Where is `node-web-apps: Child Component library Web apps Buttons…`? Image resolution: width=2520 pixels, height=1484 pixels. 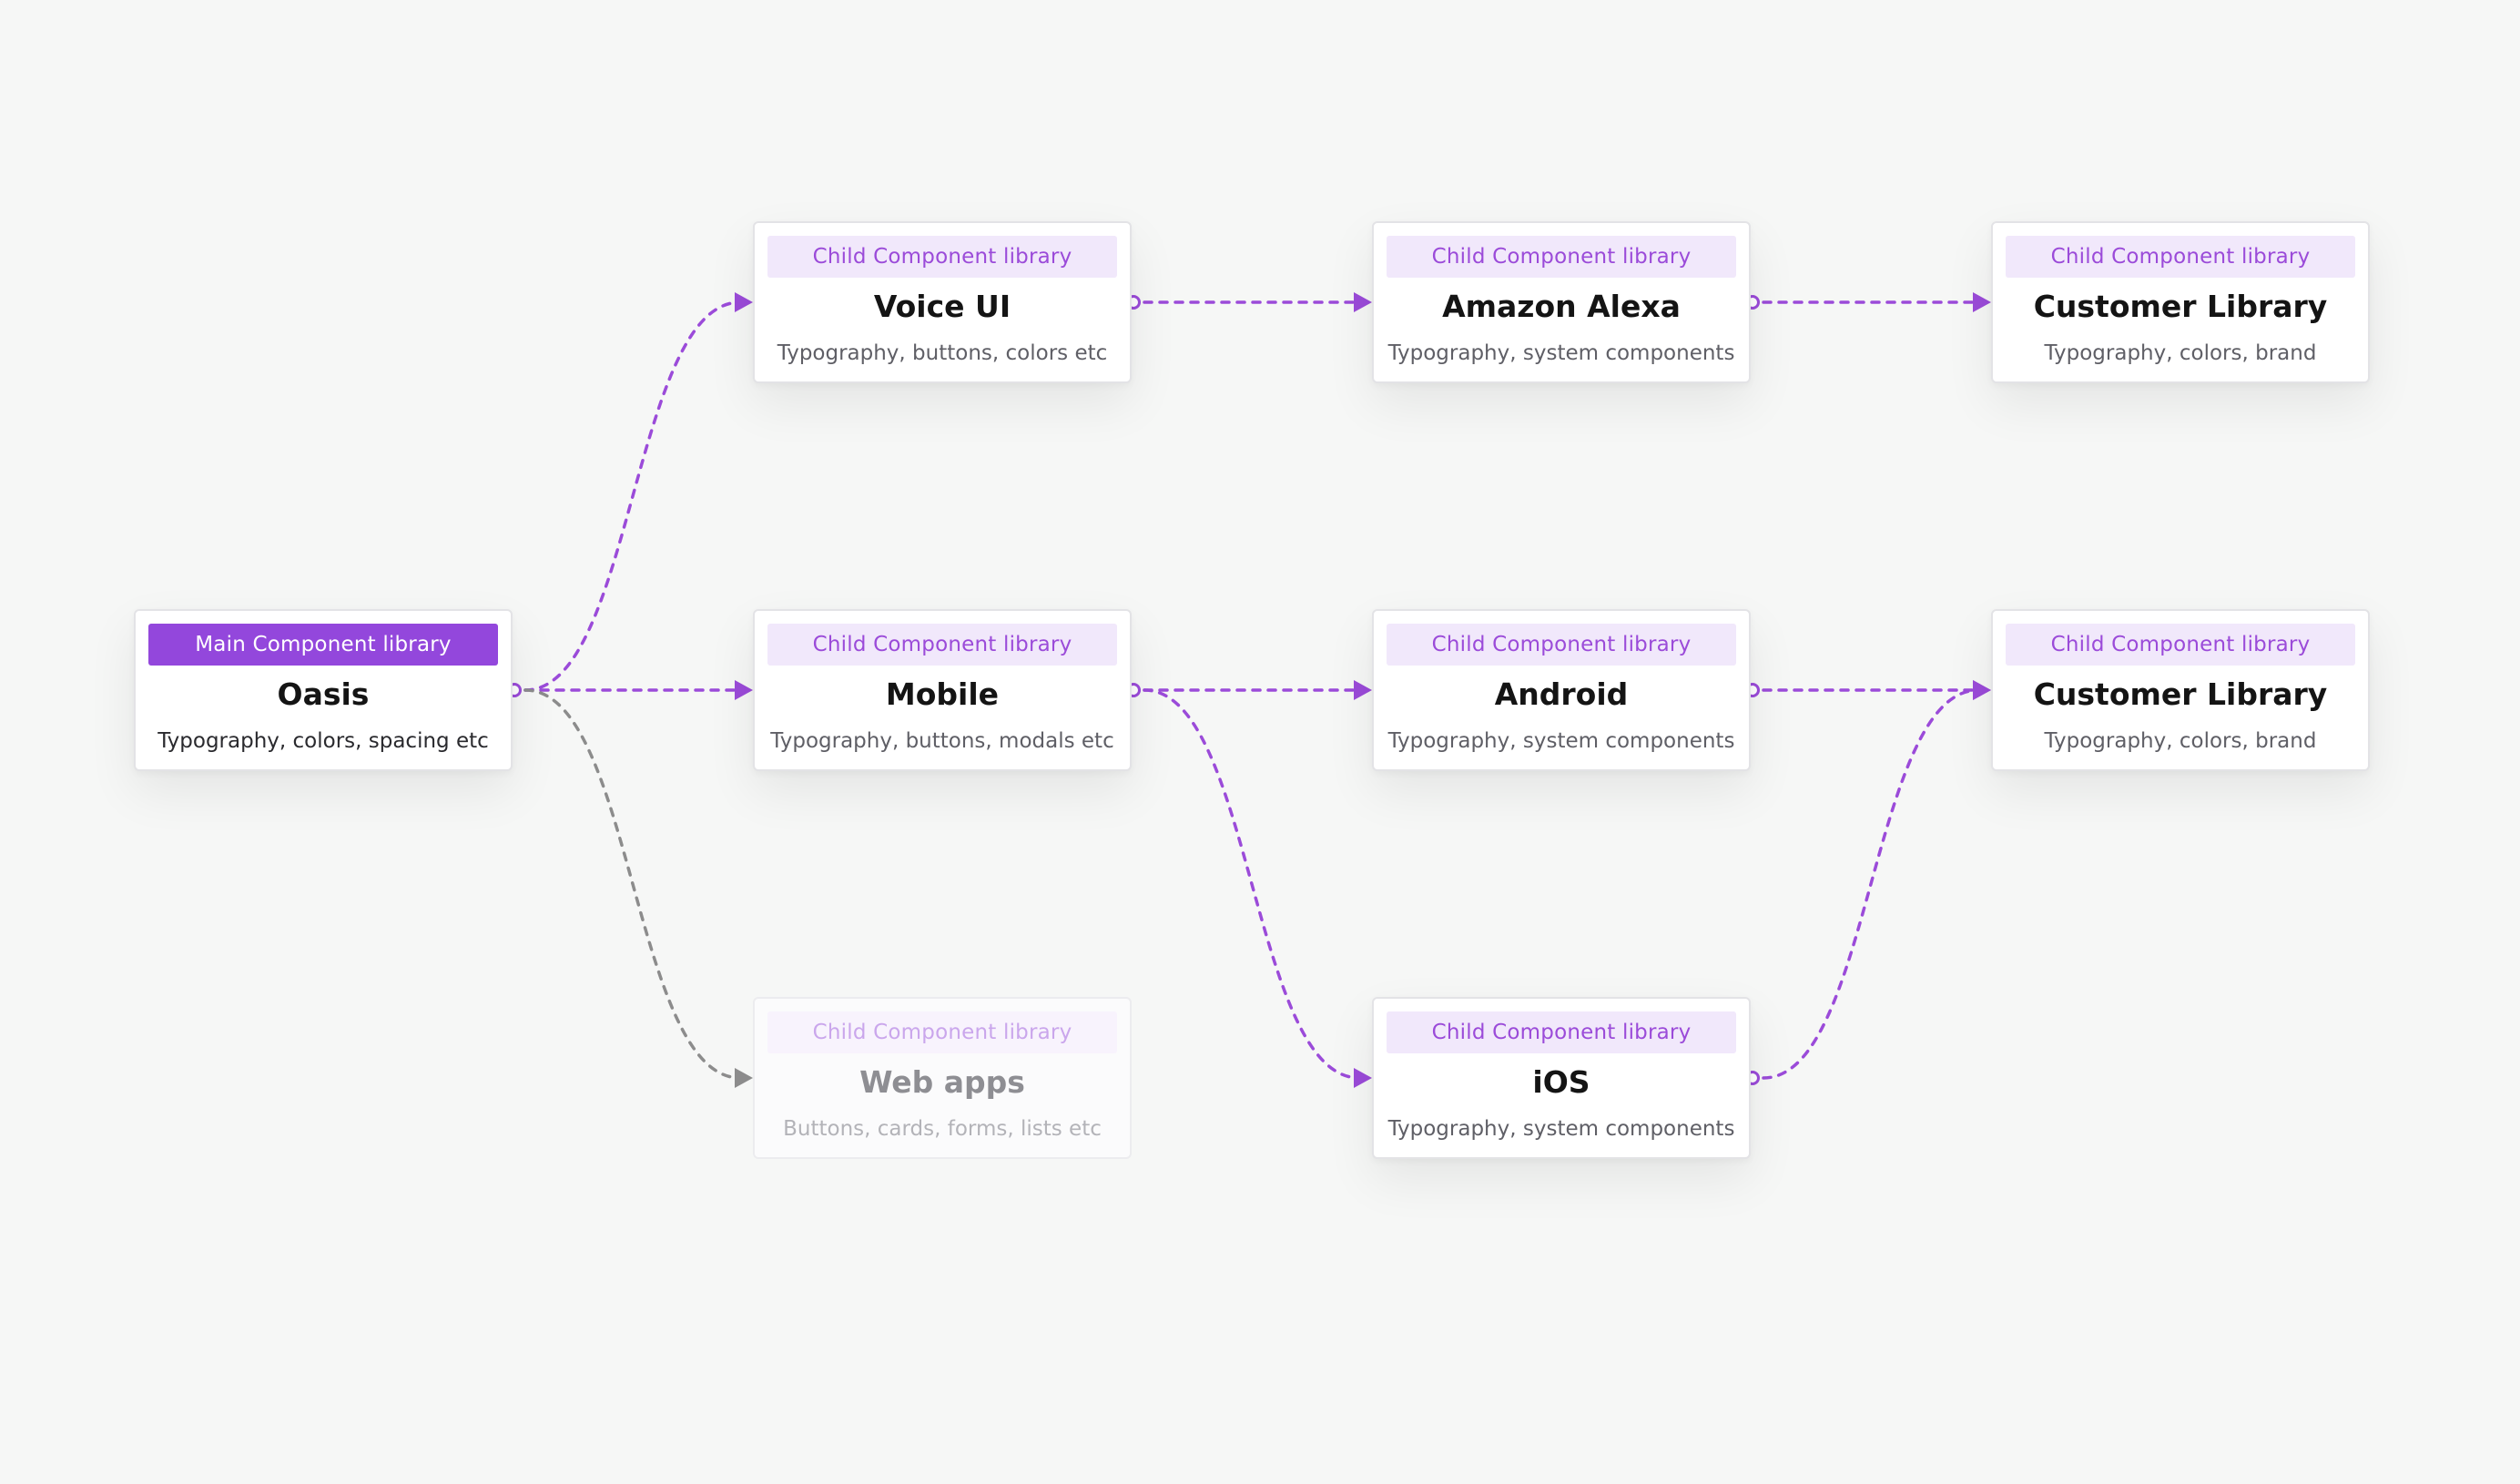 node-web-apps: Child Component library Web apps Buttons… is located at coordinates (943, 1078).